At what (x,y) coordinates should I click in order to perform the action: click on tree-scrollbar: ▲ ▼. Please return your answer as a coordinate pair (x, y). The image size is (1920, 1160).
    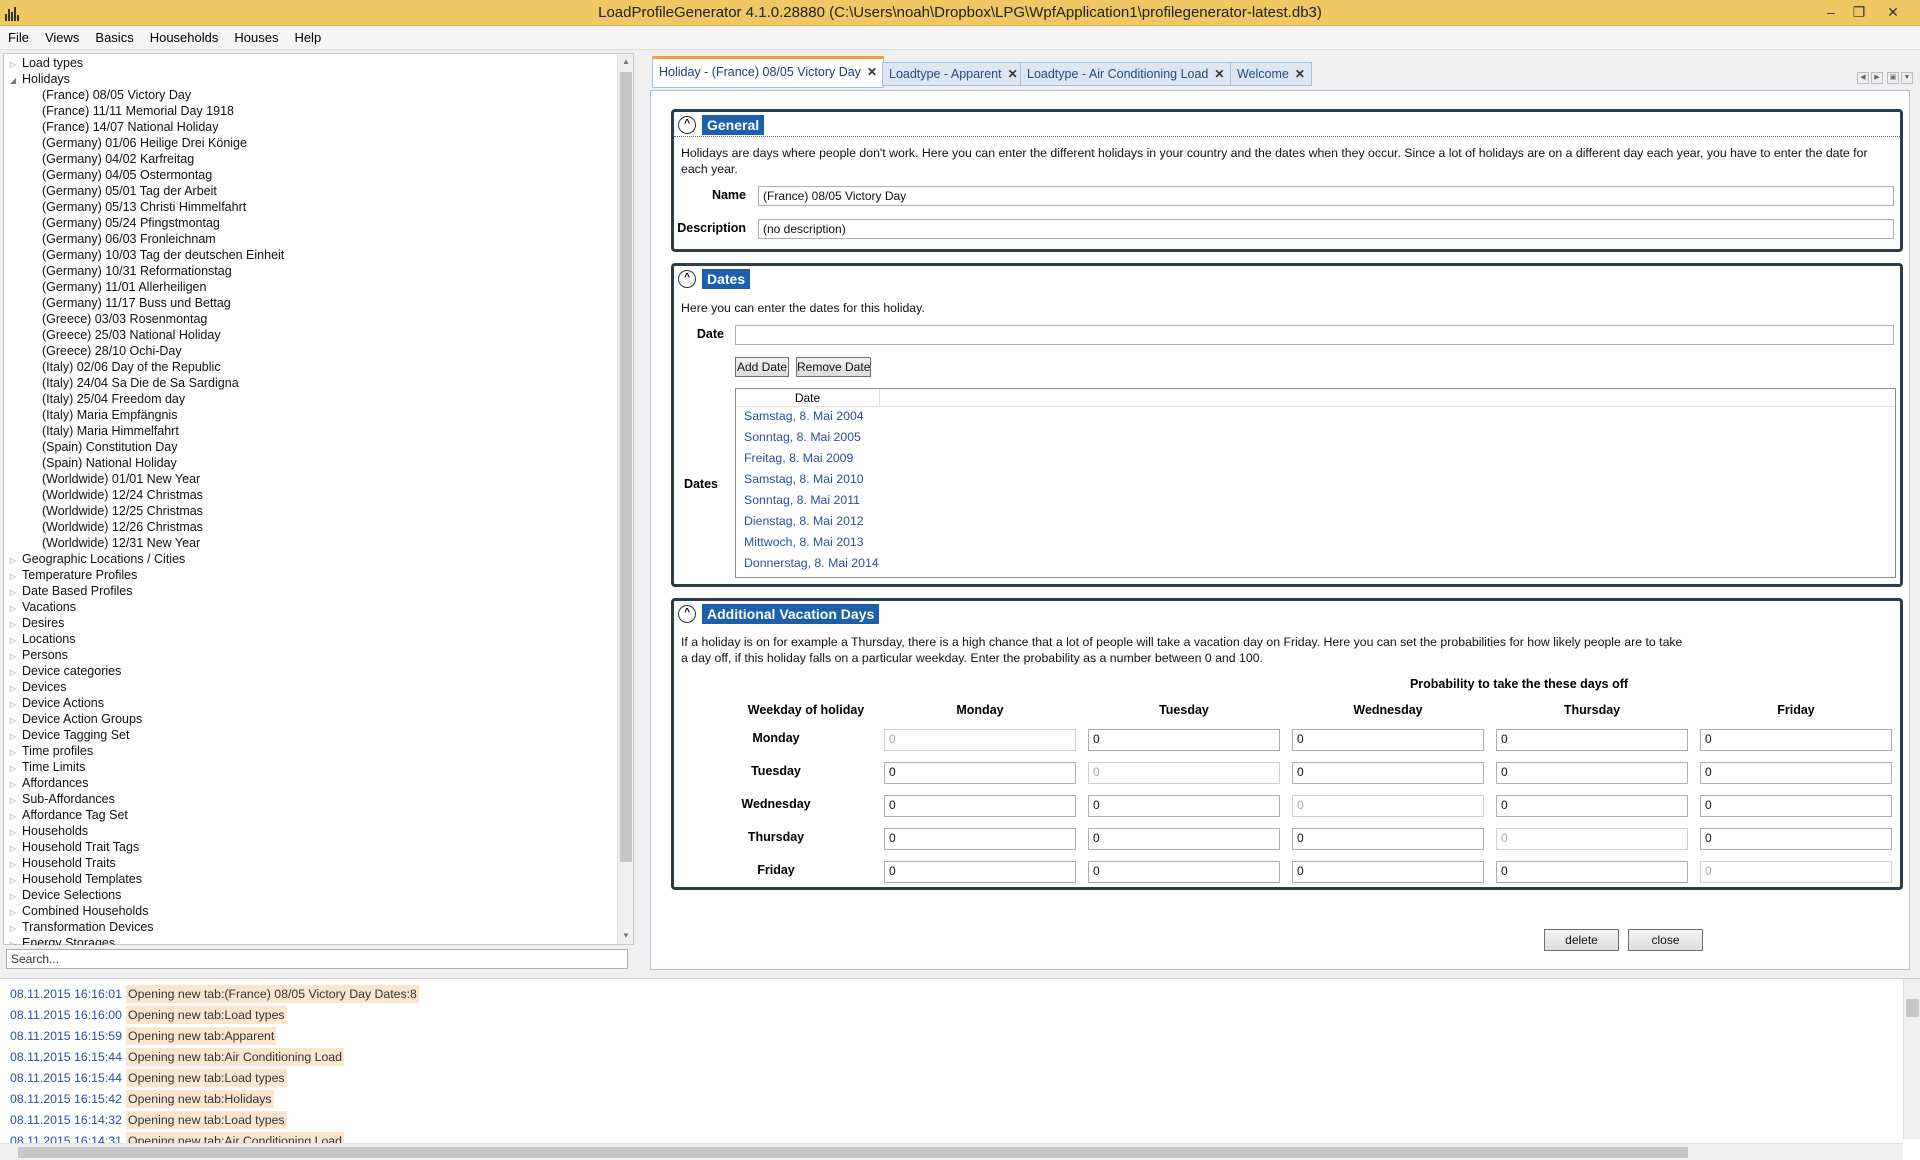
    Looking at the image, I should click on (625, 499).